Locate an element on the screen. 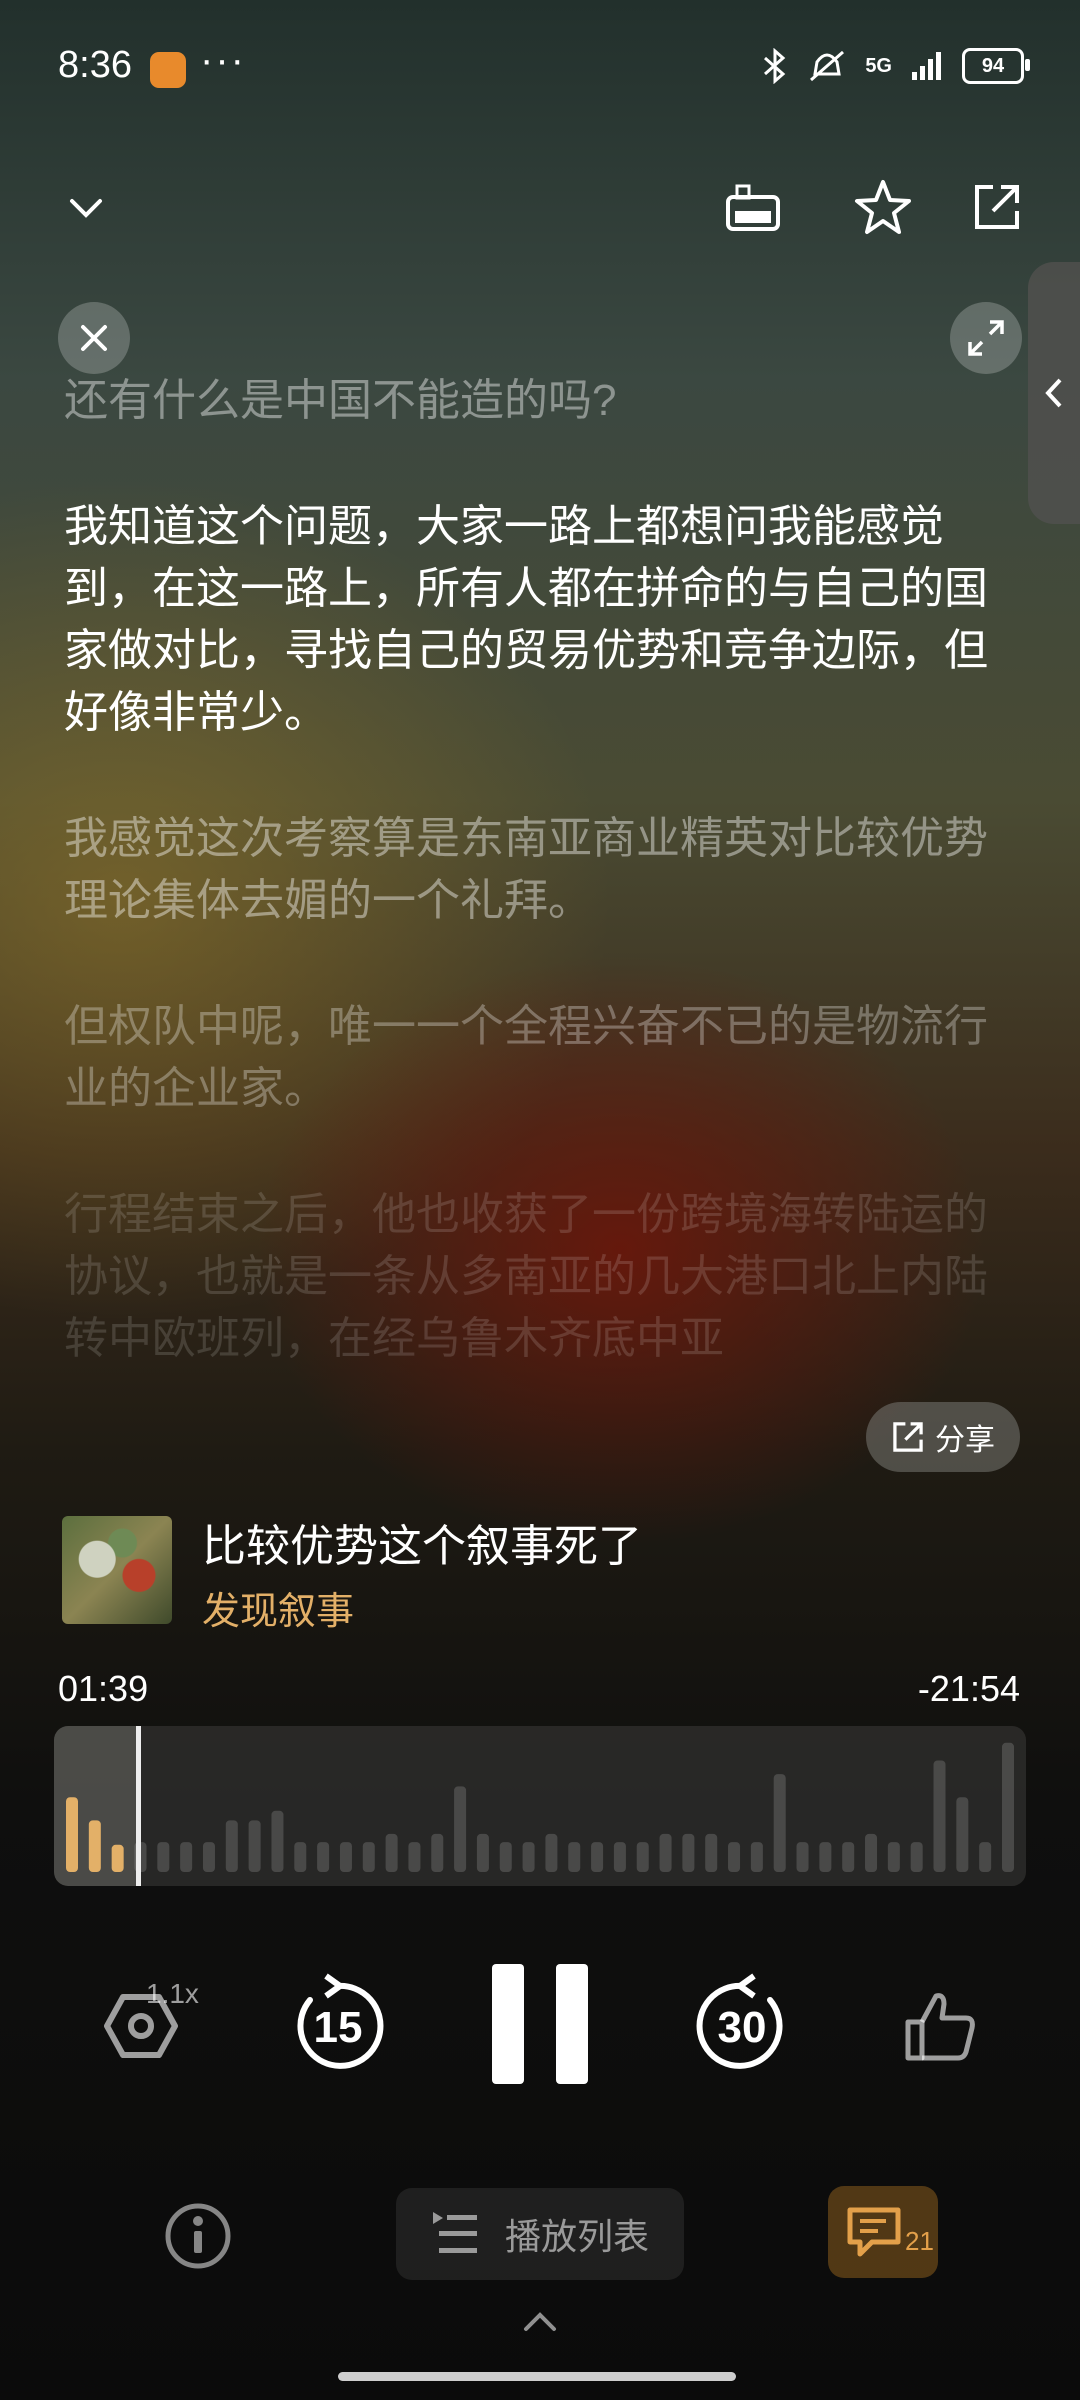  share-quote-button: 分享 is located at coordinates (943, 1437).